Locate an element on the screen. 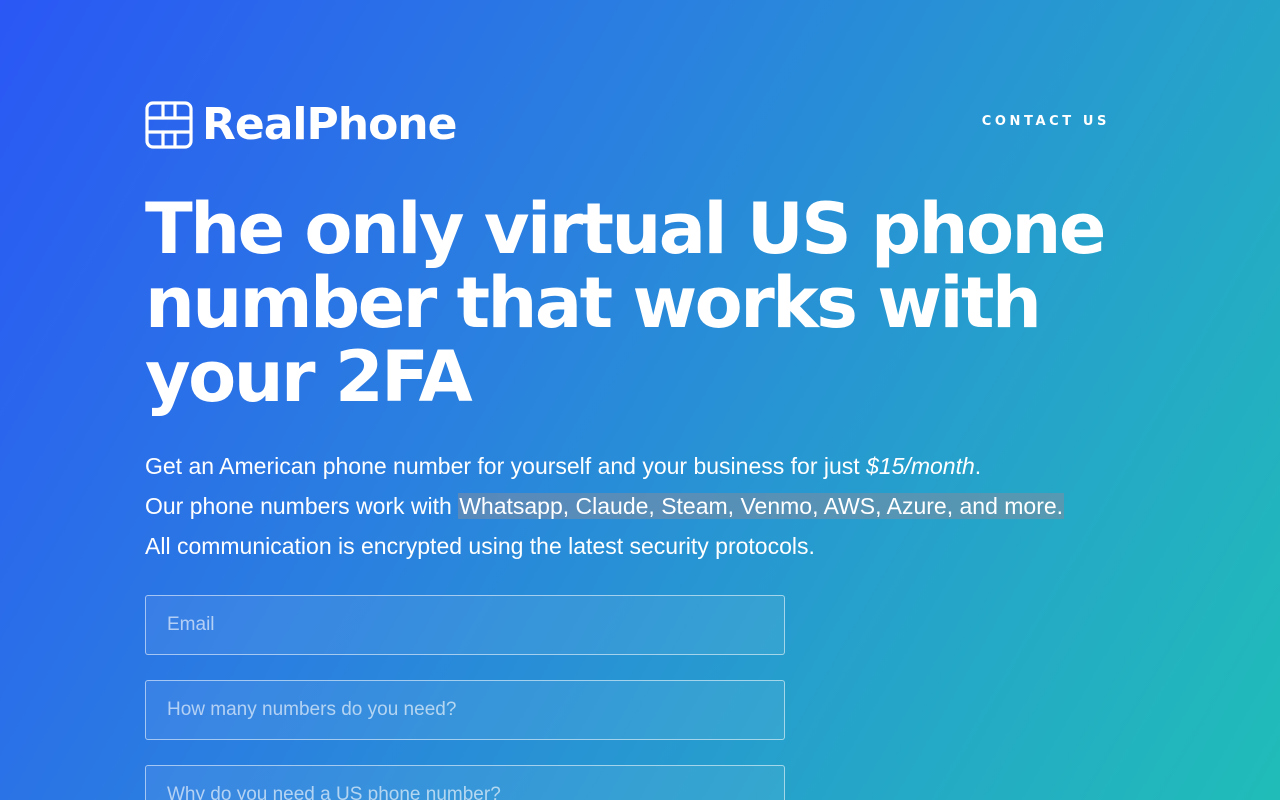 The height and width of the screenshot is (800, 1280). email-field-wrapper is located at coordinates (465, 625).